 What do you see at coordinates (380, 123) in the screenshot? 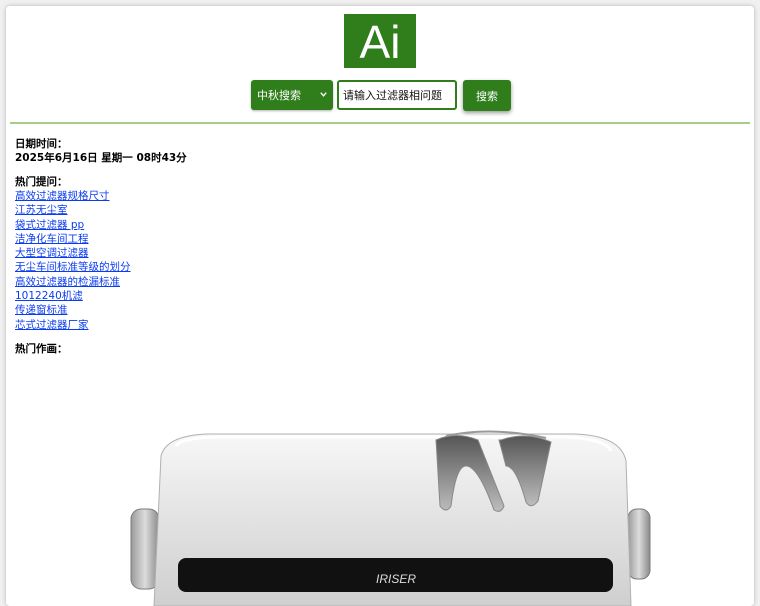
I see `header-divider` at bounding box center [380, 123].